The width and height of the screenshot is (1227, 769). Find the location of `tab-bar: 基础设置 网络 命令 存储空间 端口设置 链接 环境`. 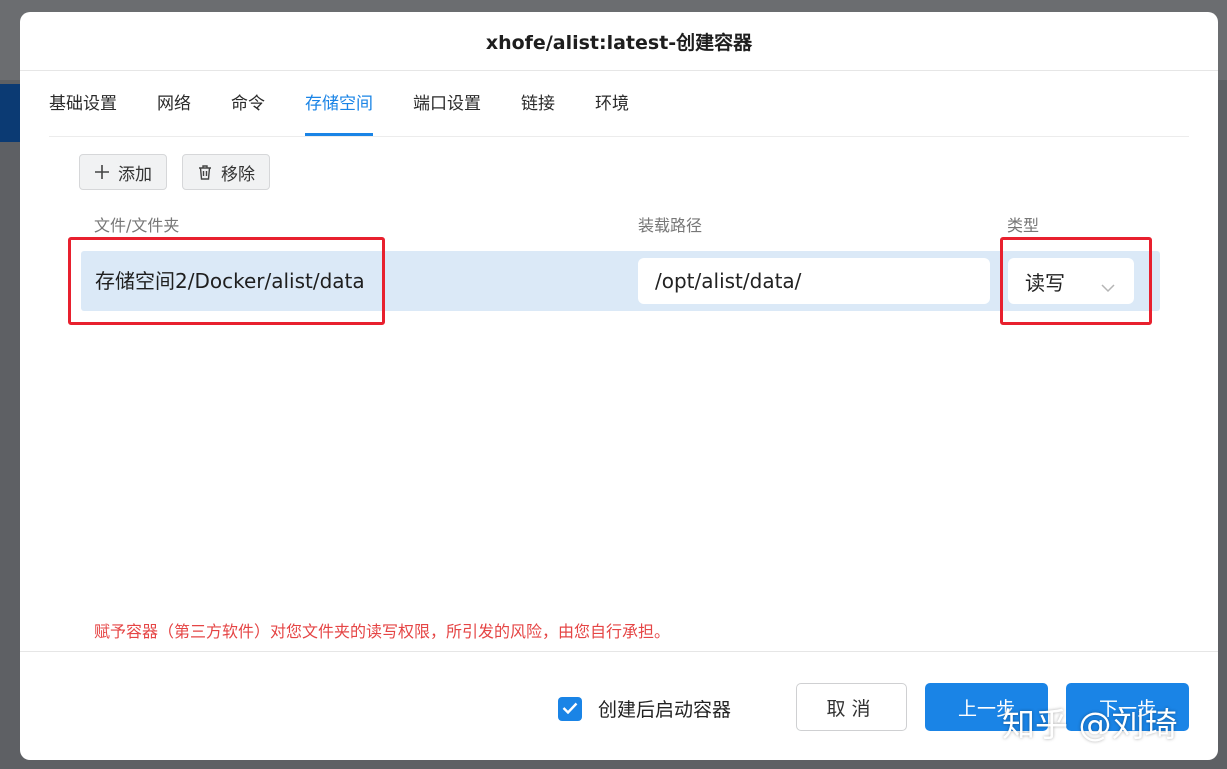

tab-bar: 基础设置 网络 命令 存储空间 端口设置 链接 环境 is located at coordinates (619, 109).